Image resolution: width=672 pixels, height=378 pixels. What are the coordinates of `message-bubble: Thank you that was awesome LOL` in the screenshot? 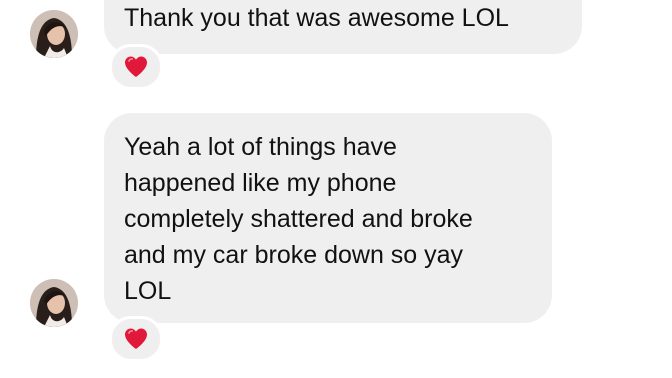 It's located at (343, 27).